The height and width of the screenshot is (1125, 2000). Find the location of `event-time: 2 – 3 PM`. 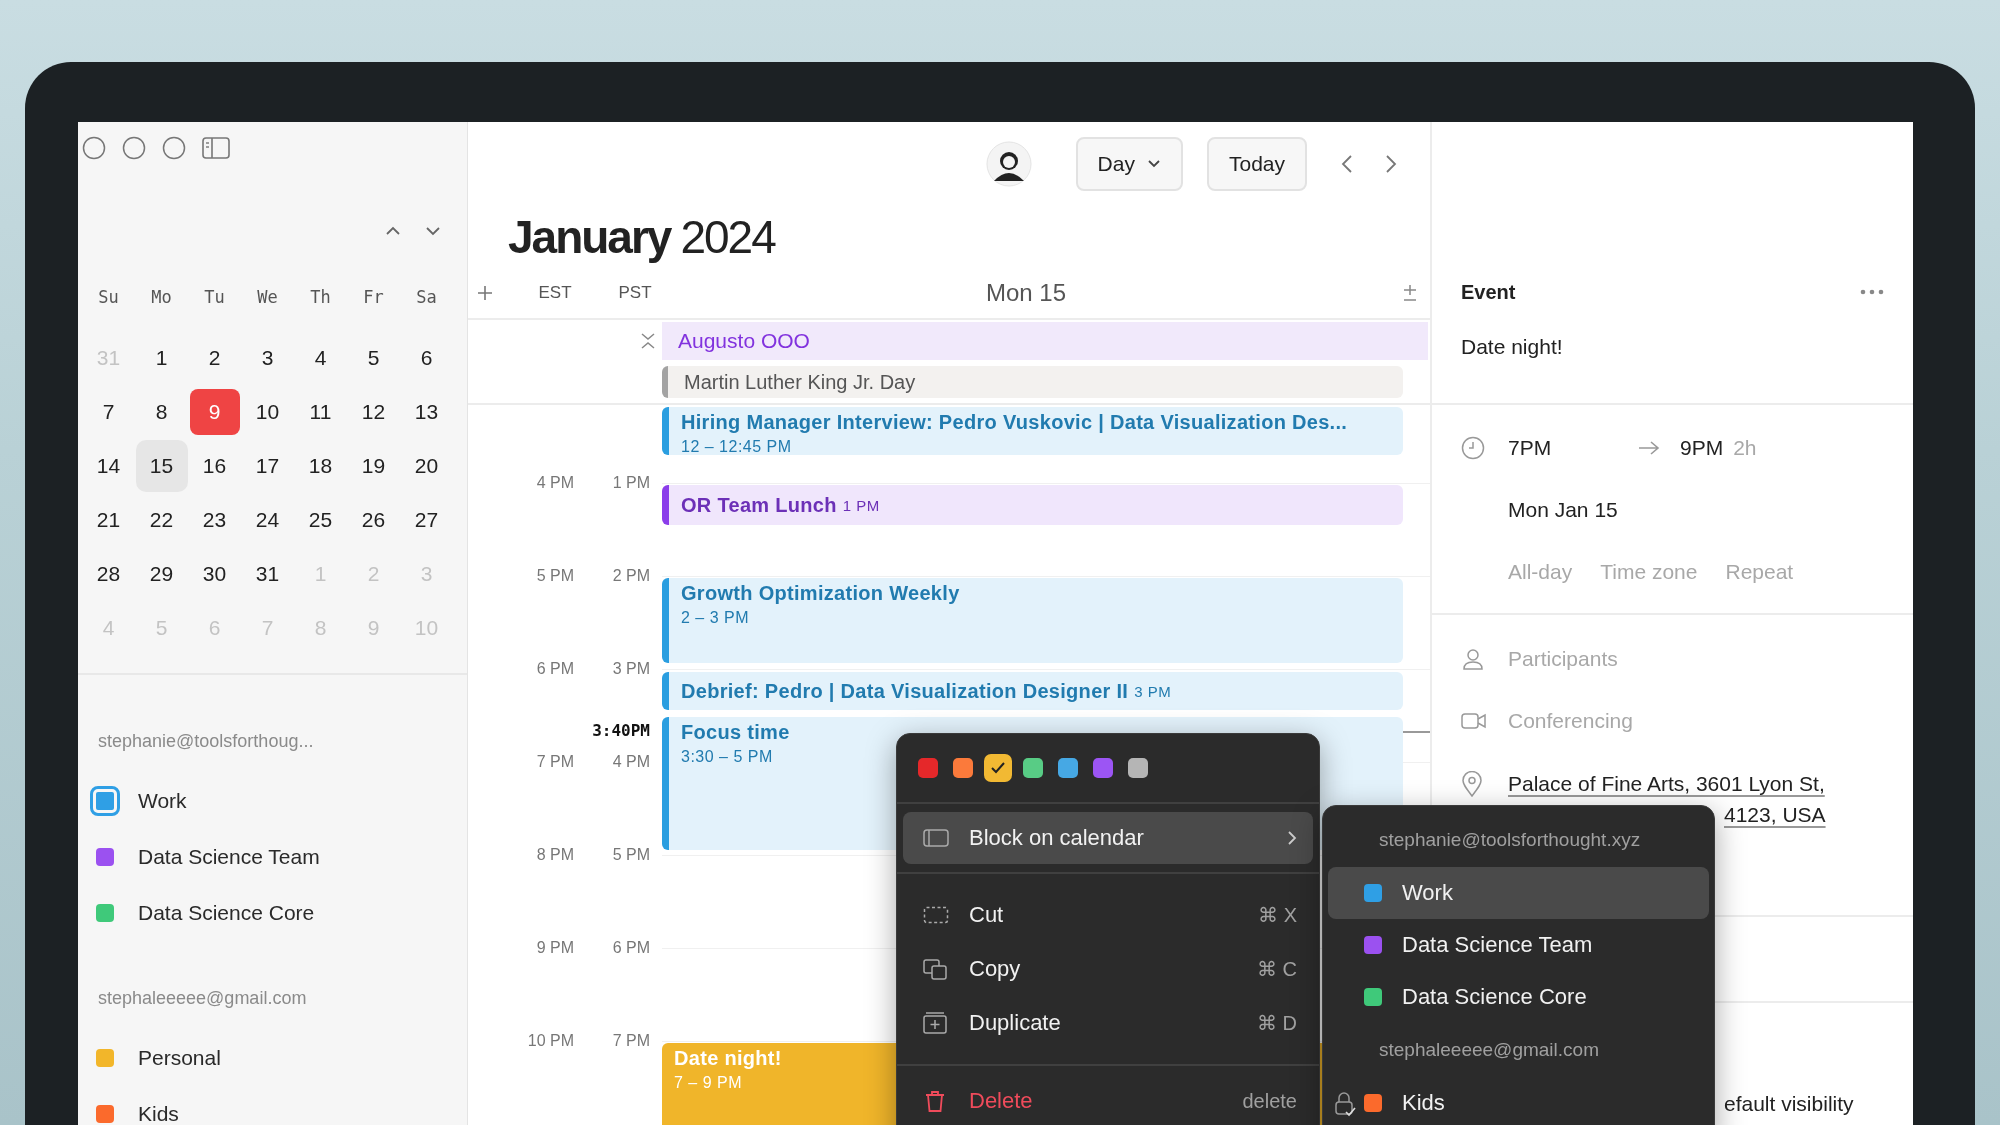

event-time: 2 – 3 PM is located at coordinates (716, 618).